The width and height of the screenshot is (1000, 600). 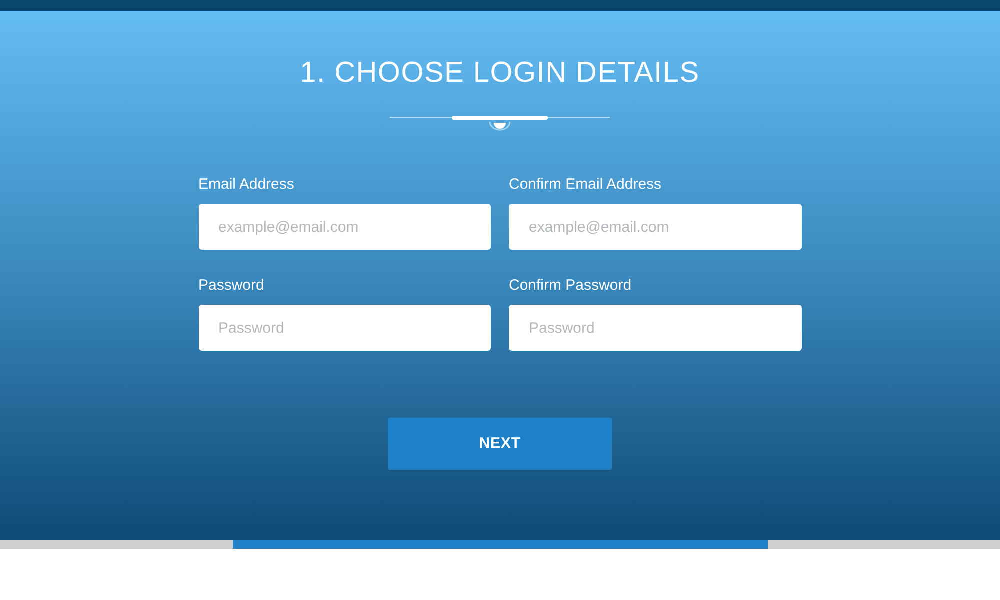 What do you see at coordinates (586, 185) in the screenshot?
I see `field-label: Confirm Email Address` at bounding box center [586, 185].